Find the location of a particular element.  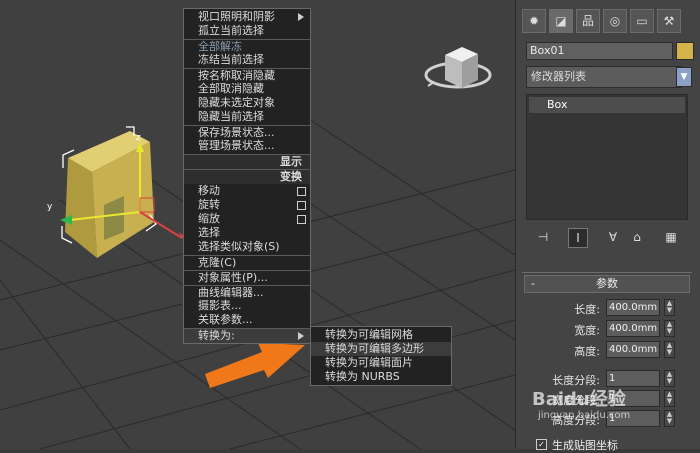

menu-item-convert-editable-poly: 转换为可编辑多边形 is located at coordinates (381, 349).